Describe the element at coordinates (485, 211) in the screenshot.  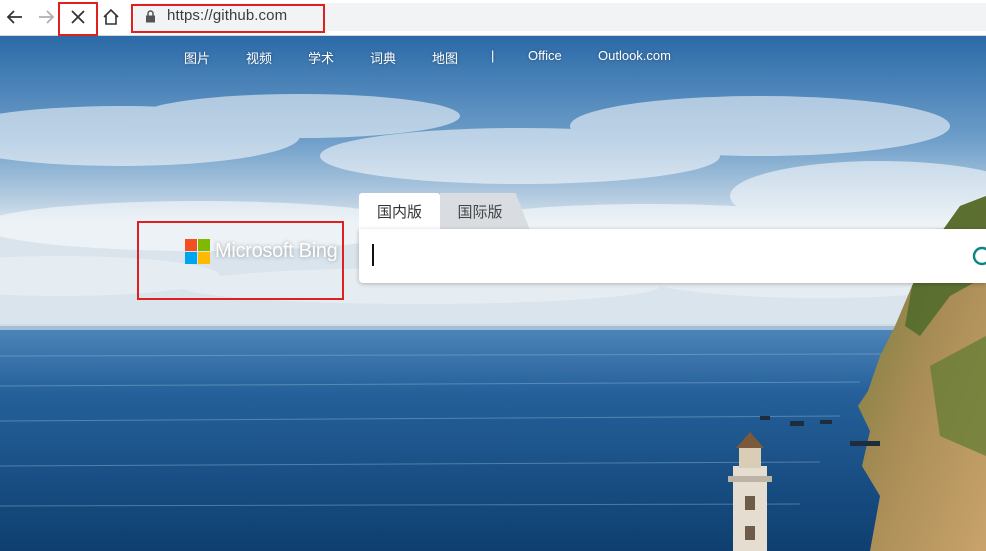
I see `tab-international: 国际版` at that location.